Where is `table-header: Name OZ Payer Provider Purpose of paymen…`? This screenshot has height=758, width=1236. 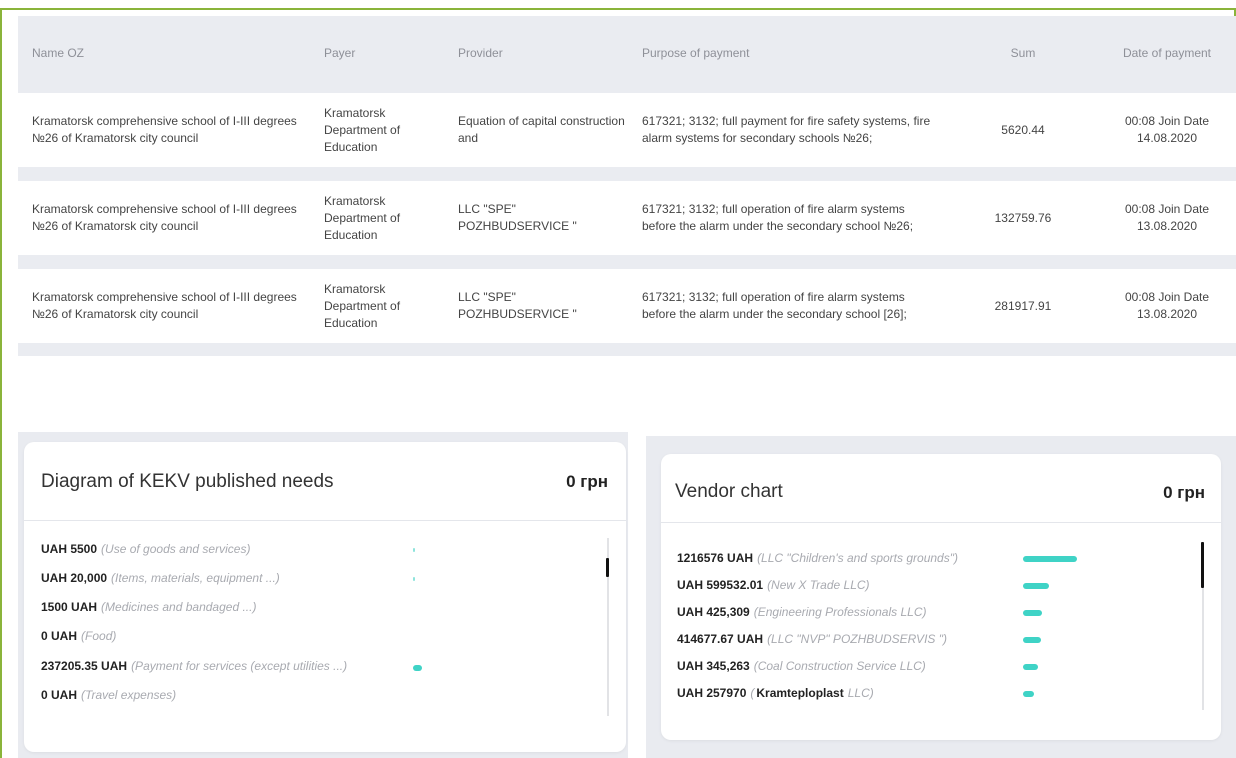 table-header: Name OZ Payer Provider Purpose of paymen… is located at coordinates (627, 53).